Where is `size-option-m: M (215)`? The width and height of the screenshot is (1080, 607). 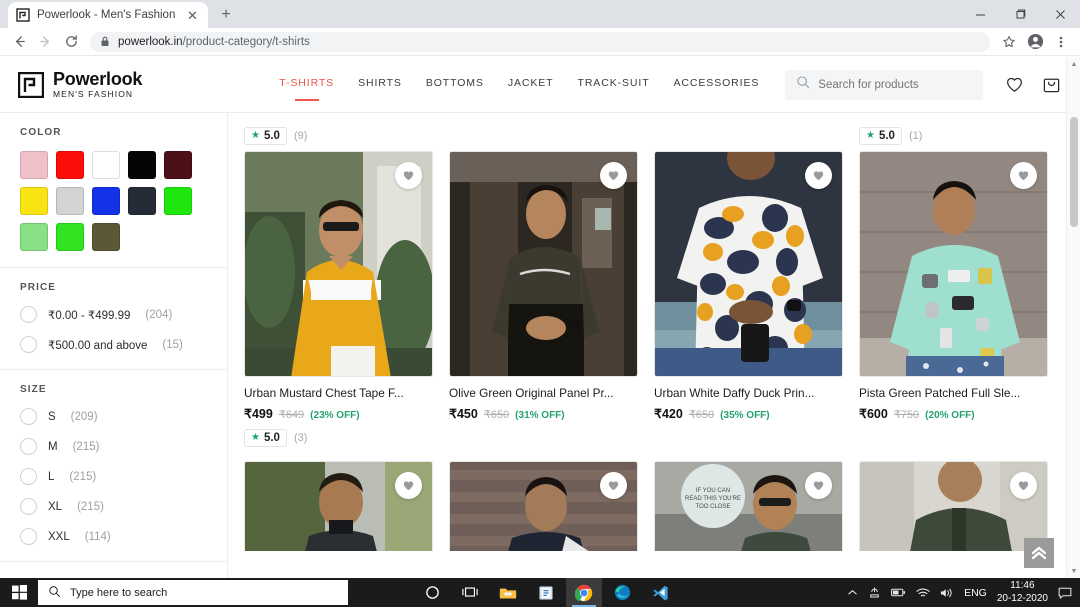
size-option-m: M (215) is located at coordinates (113, 446).